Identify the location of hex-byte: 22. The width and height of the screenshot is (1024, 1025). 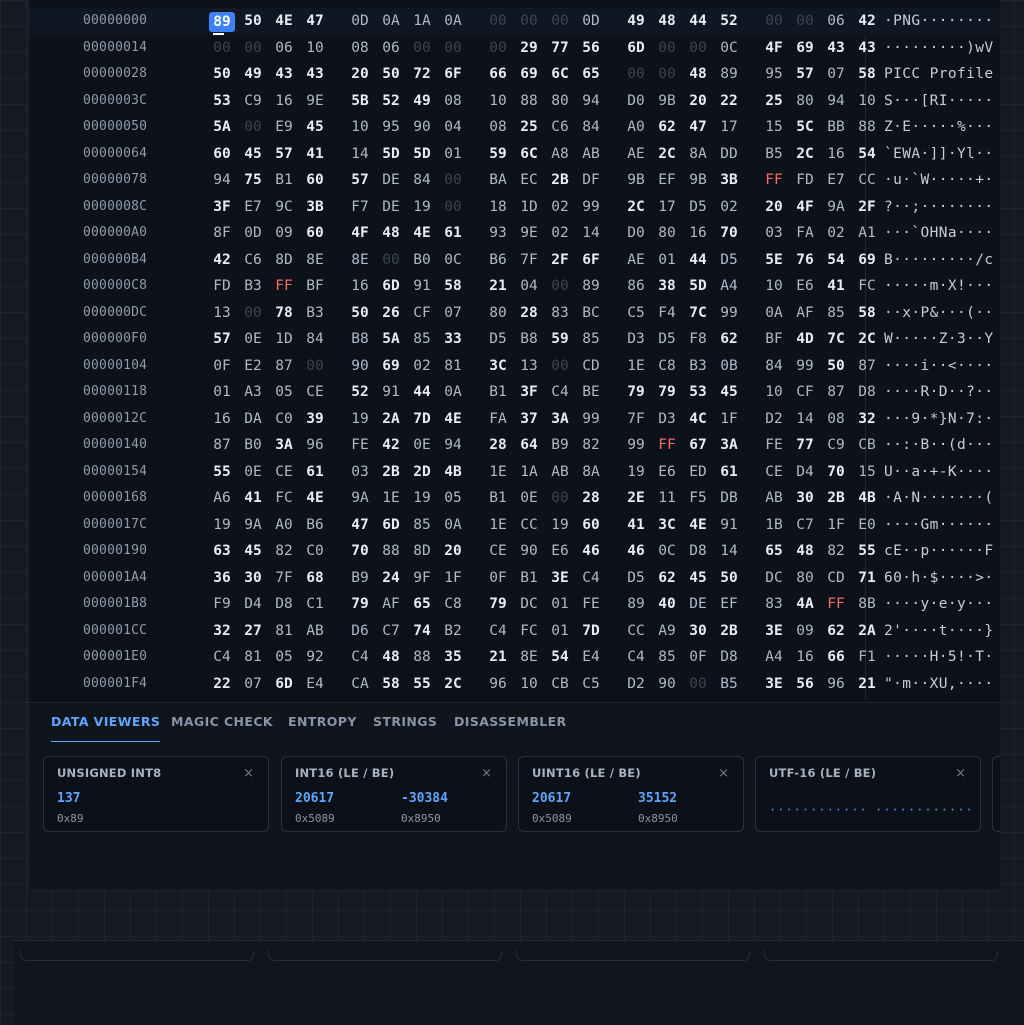
(729, 101).